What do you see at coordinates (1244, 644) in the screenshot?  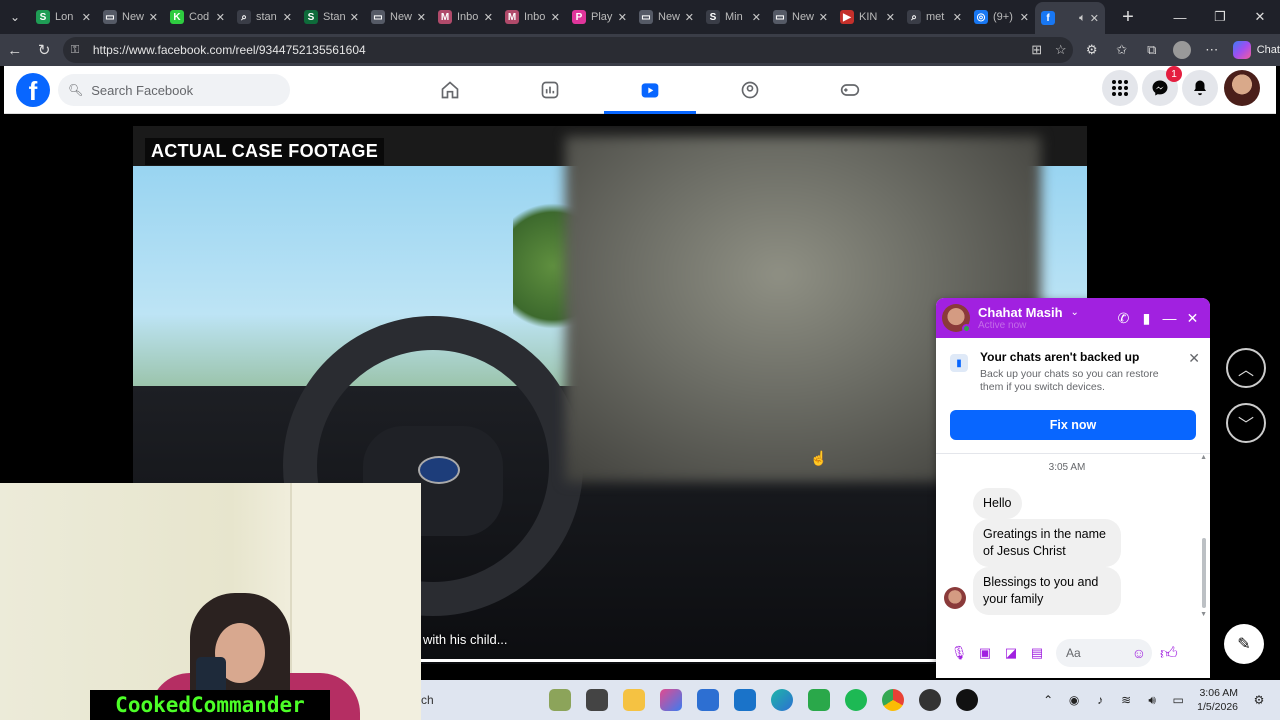 I see `new-message-compose-icon: ✎` at bounding box center [1244, 644].